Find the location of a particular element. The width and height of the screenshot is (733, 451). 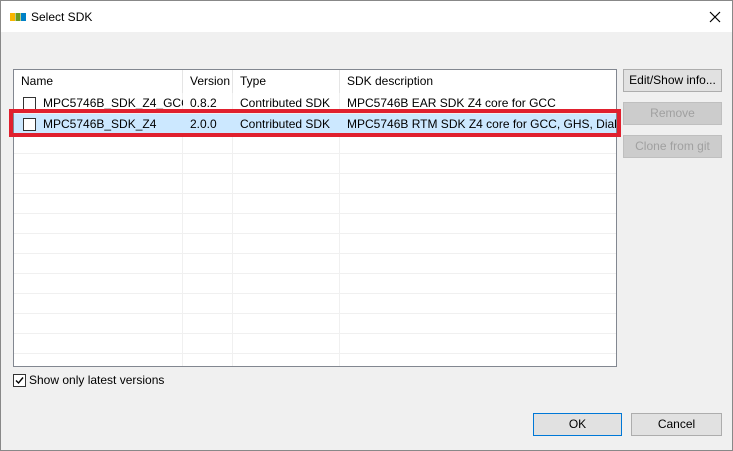

close-button is located at coordinates (715, 16).